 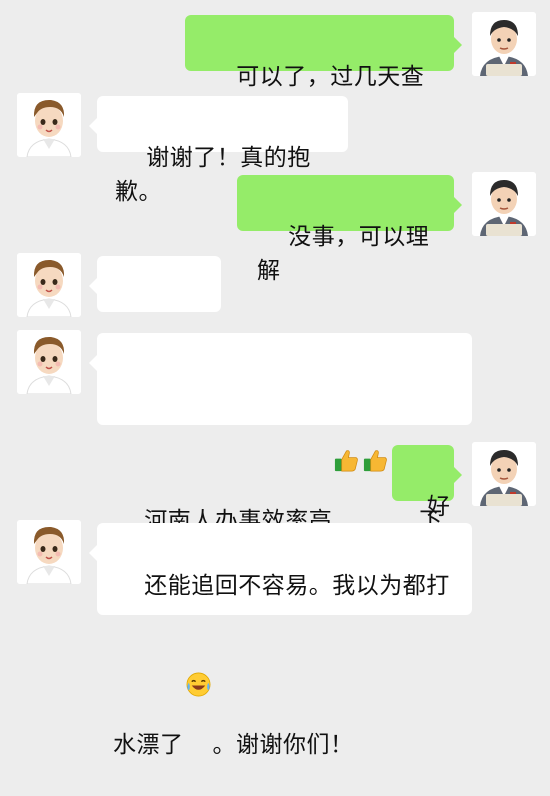 What do you see at coordinates (343, 254) in the screenshot?
I see `message-text: 没事，可以理解` at bounding box center [343, 254].